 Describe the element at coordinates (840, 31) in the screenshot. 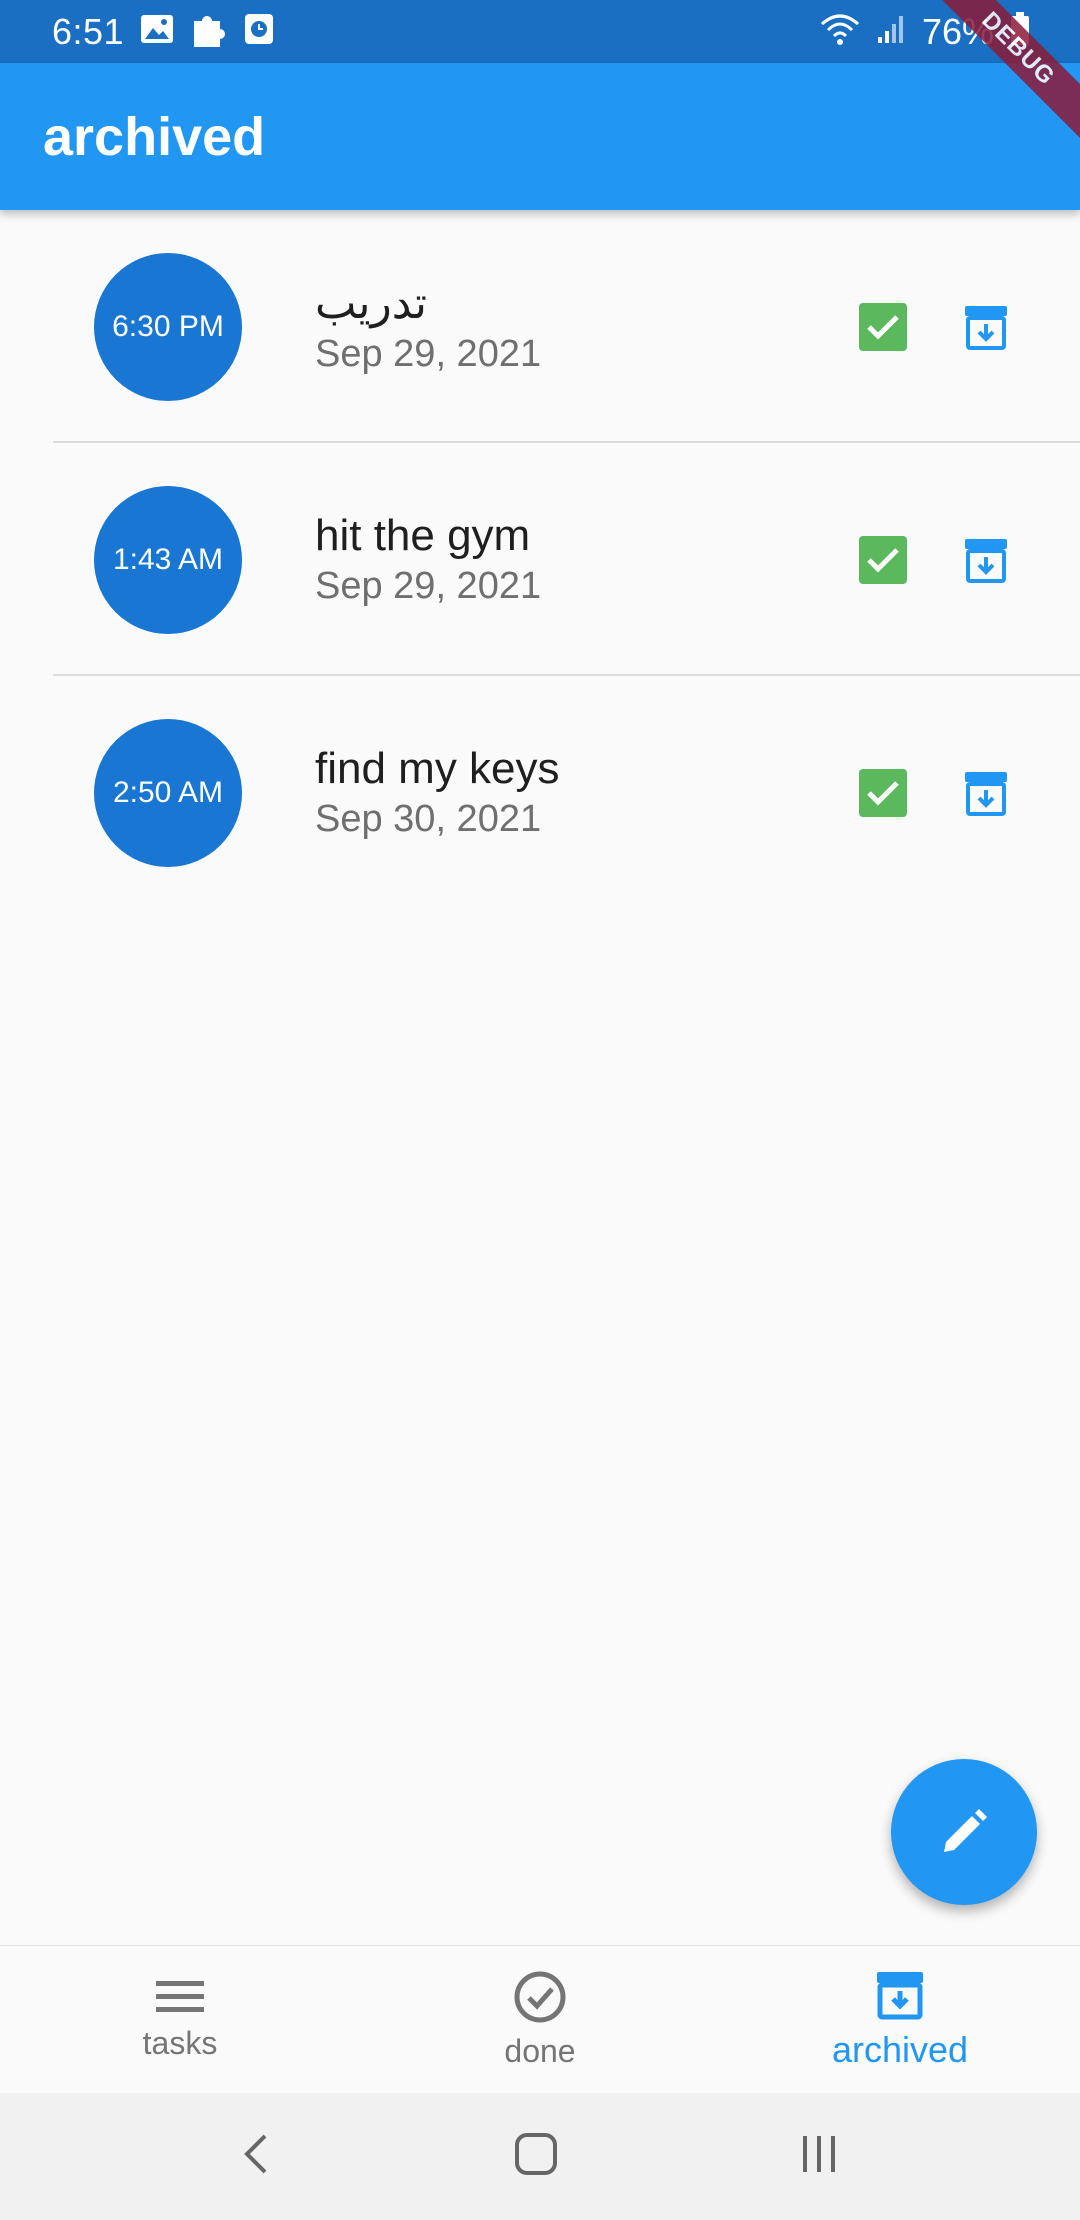

I see `wifi-icon` at that location.